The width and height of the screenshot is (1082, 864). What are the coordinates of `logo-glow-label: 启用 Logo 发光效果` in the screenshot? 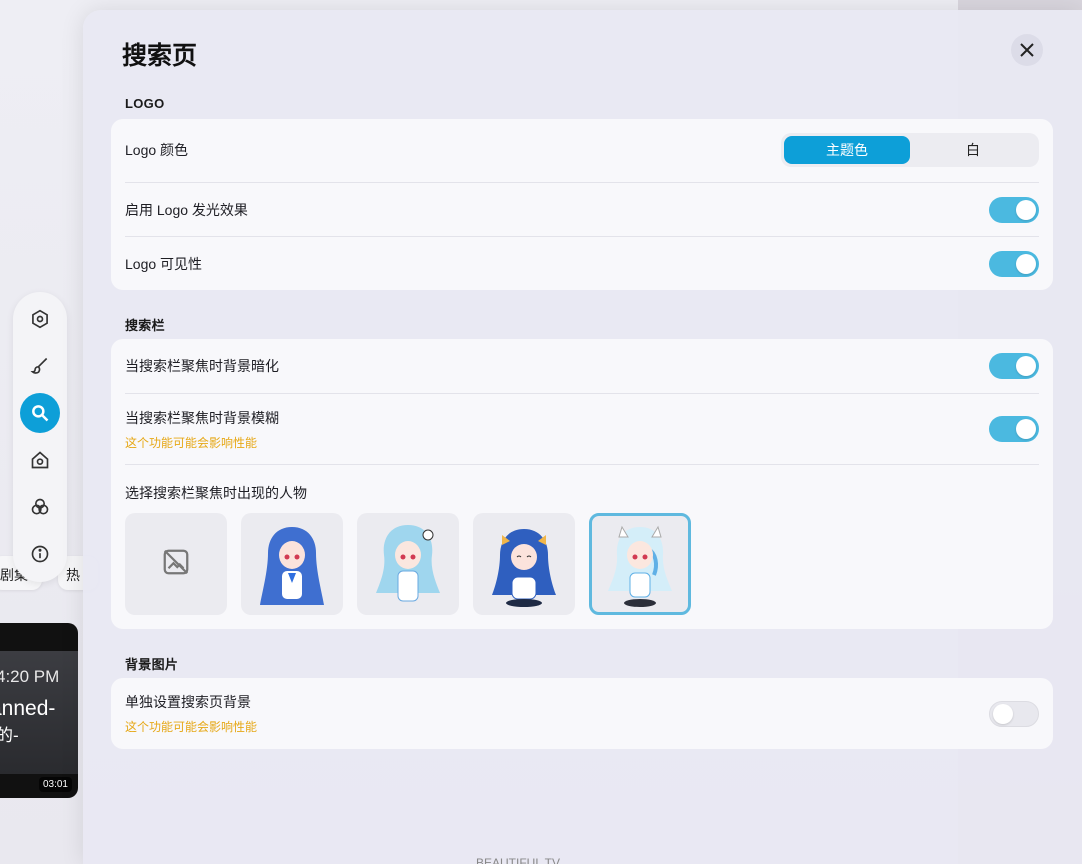 It's located at (186, 209).